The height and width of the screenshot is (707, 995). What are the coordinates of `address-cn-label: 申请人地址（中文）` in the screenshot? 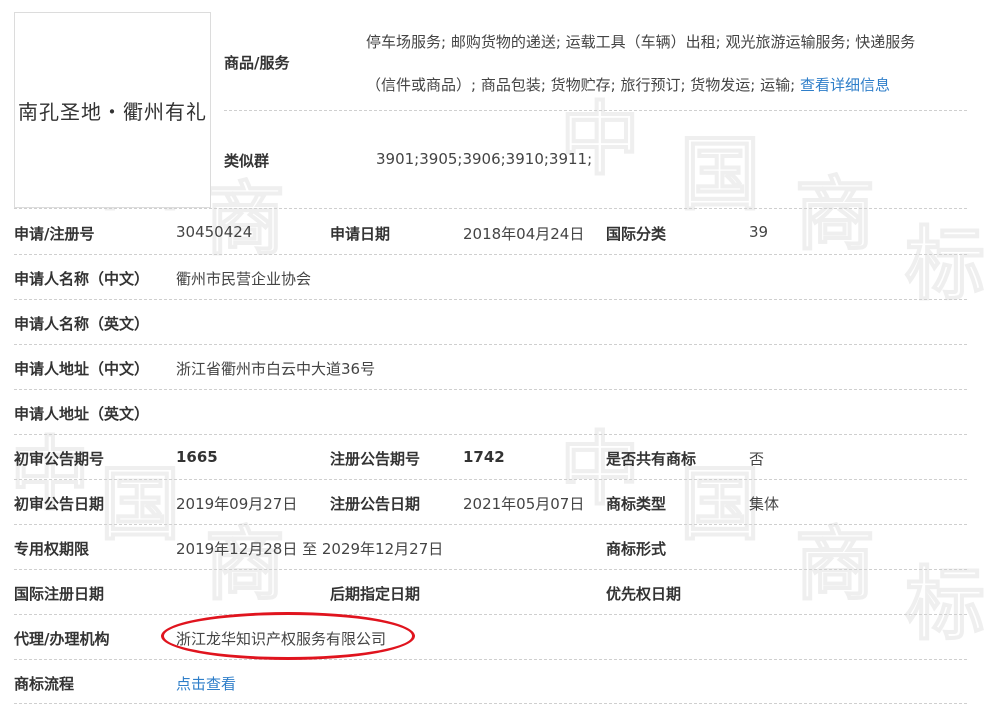 It's located at (82, 369).